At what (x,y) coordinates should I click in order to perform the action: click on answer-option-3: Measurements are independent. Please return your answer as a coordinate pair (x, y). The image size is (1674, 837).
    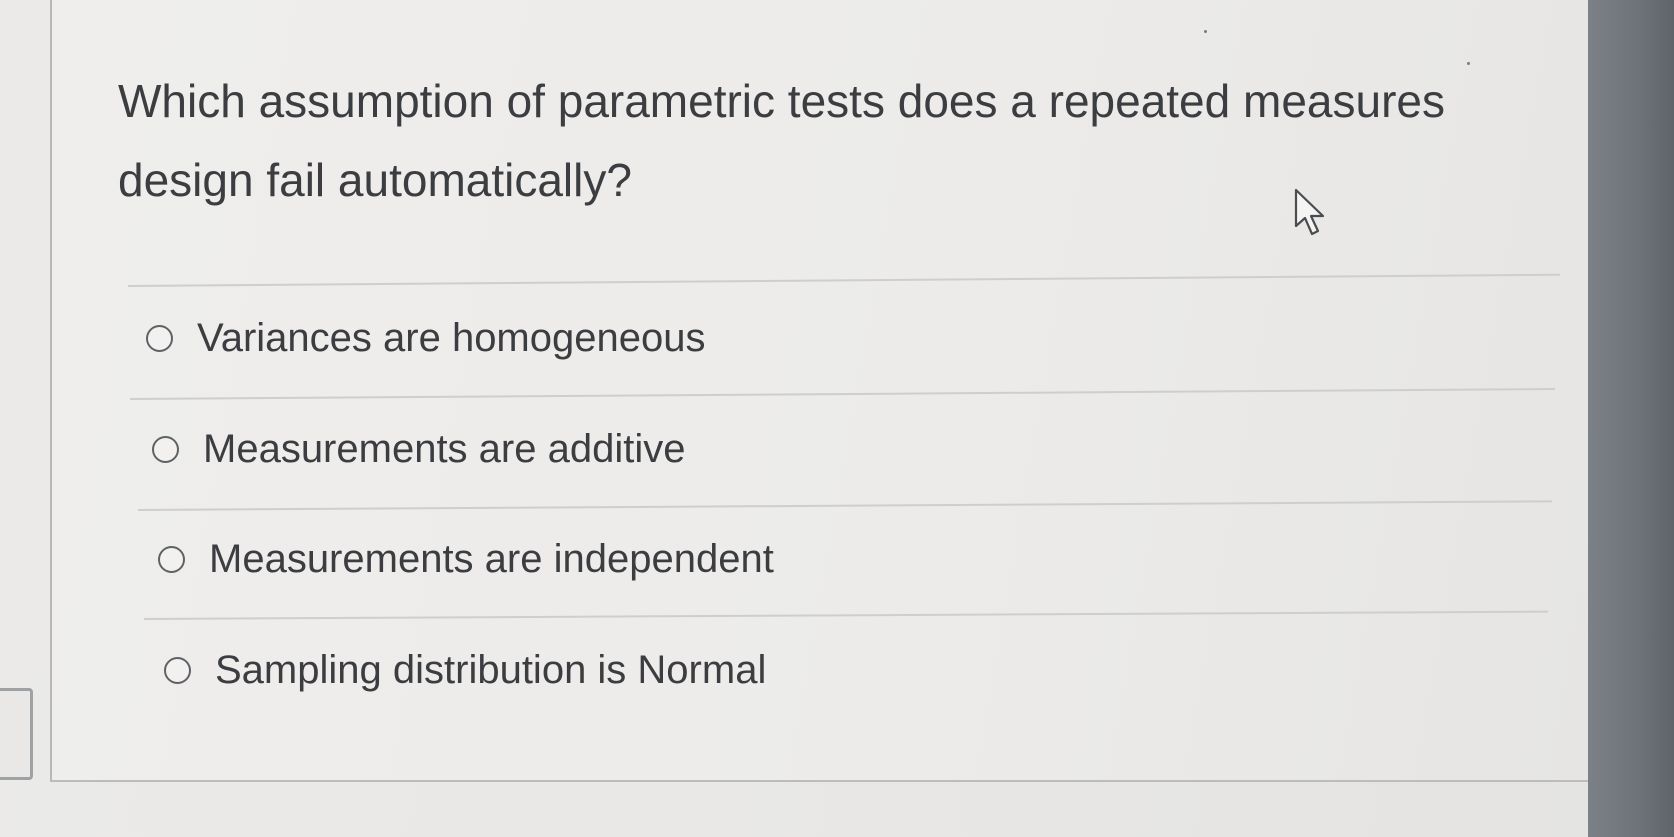
    Looking at the image, I should click on (466, 559).